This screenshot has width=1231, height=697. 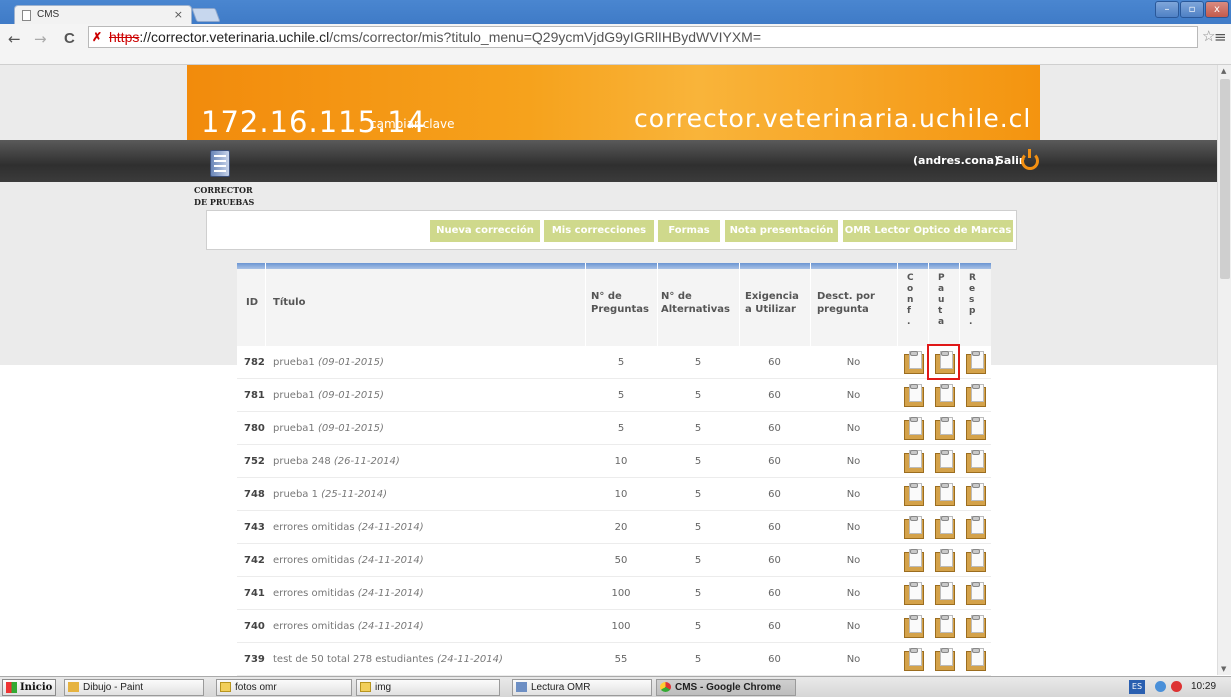 What do you see at coordinates (428, 687) in the screenshot?
I see `taskbar-item-img: img` at bounding box center [428, 687].